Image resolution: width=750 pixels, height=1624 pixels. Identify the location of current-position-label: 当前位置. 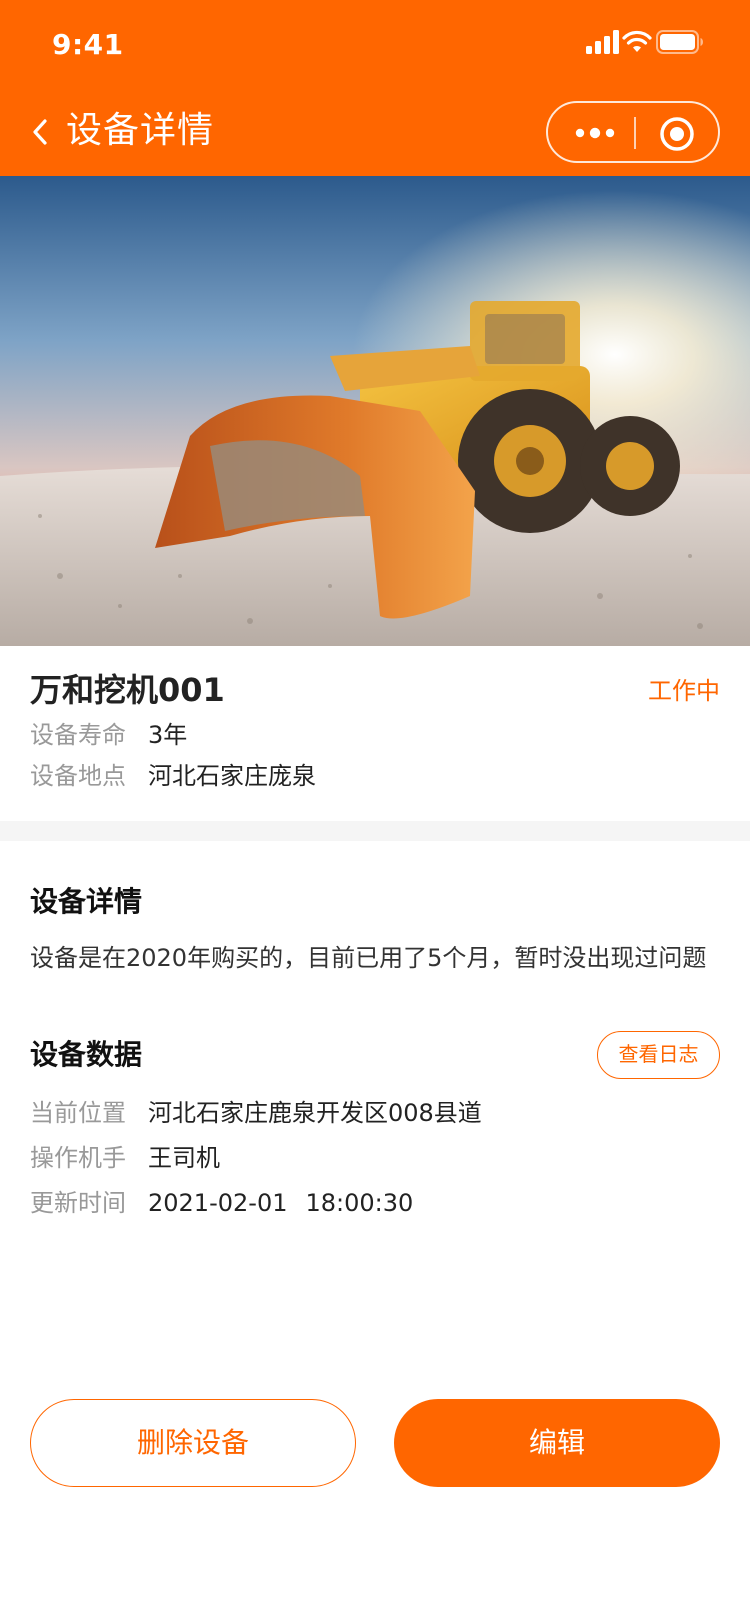
(78, 1113).